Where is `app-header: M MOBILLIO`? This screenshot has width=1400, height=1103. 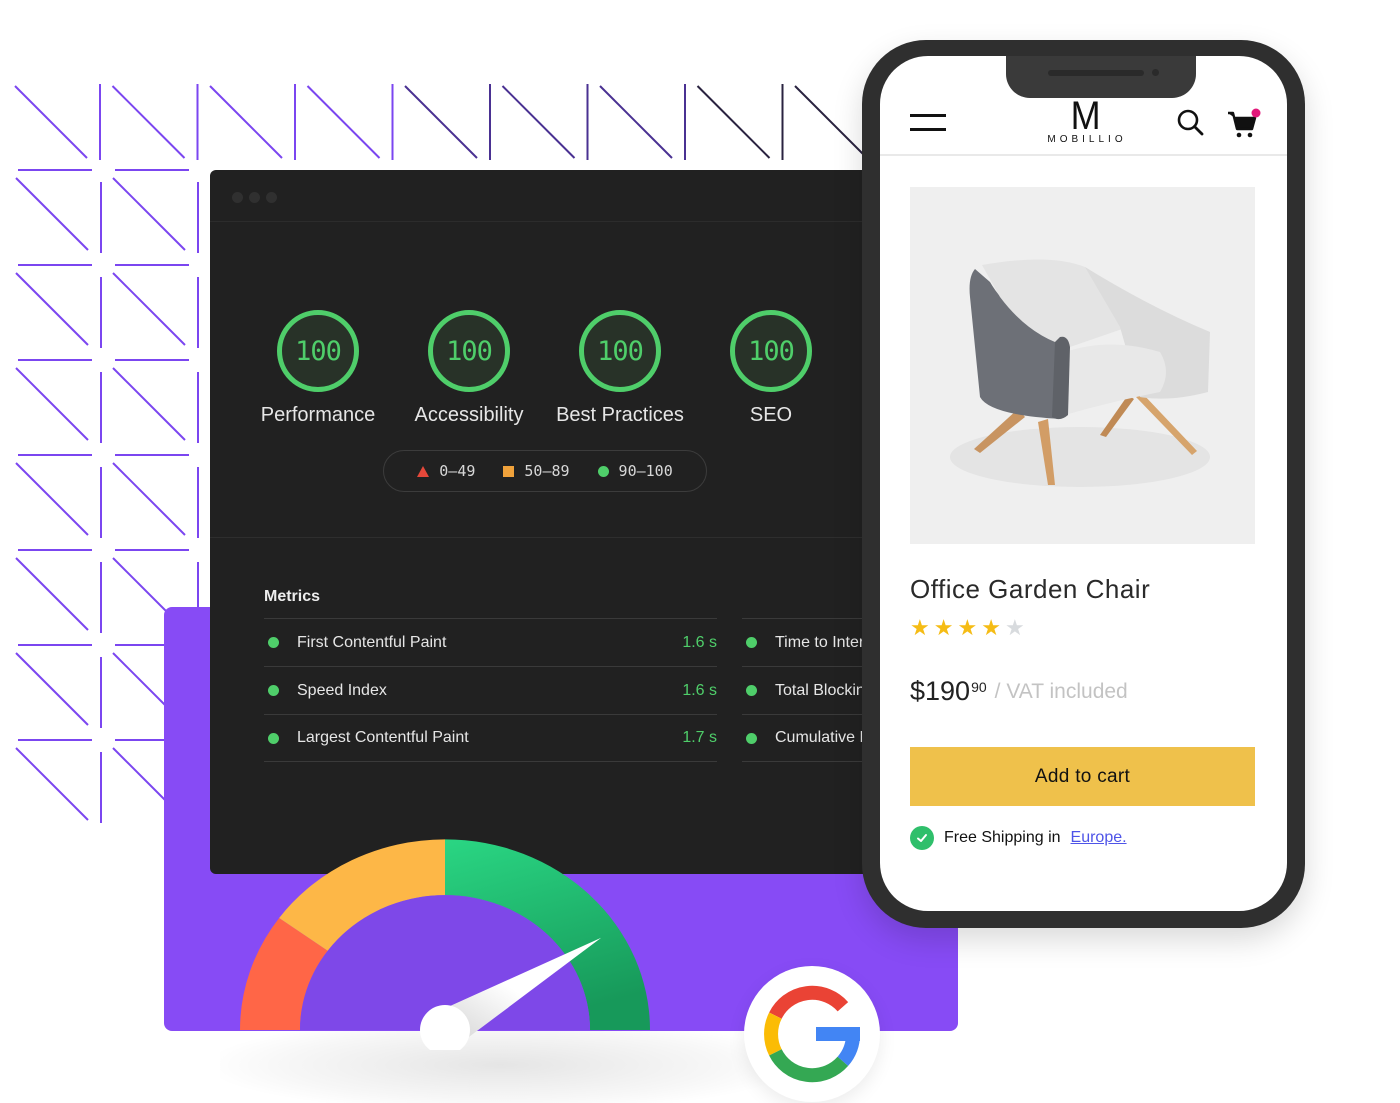
app-header: M MOBILLIO is located at coordinates (1083, 126).